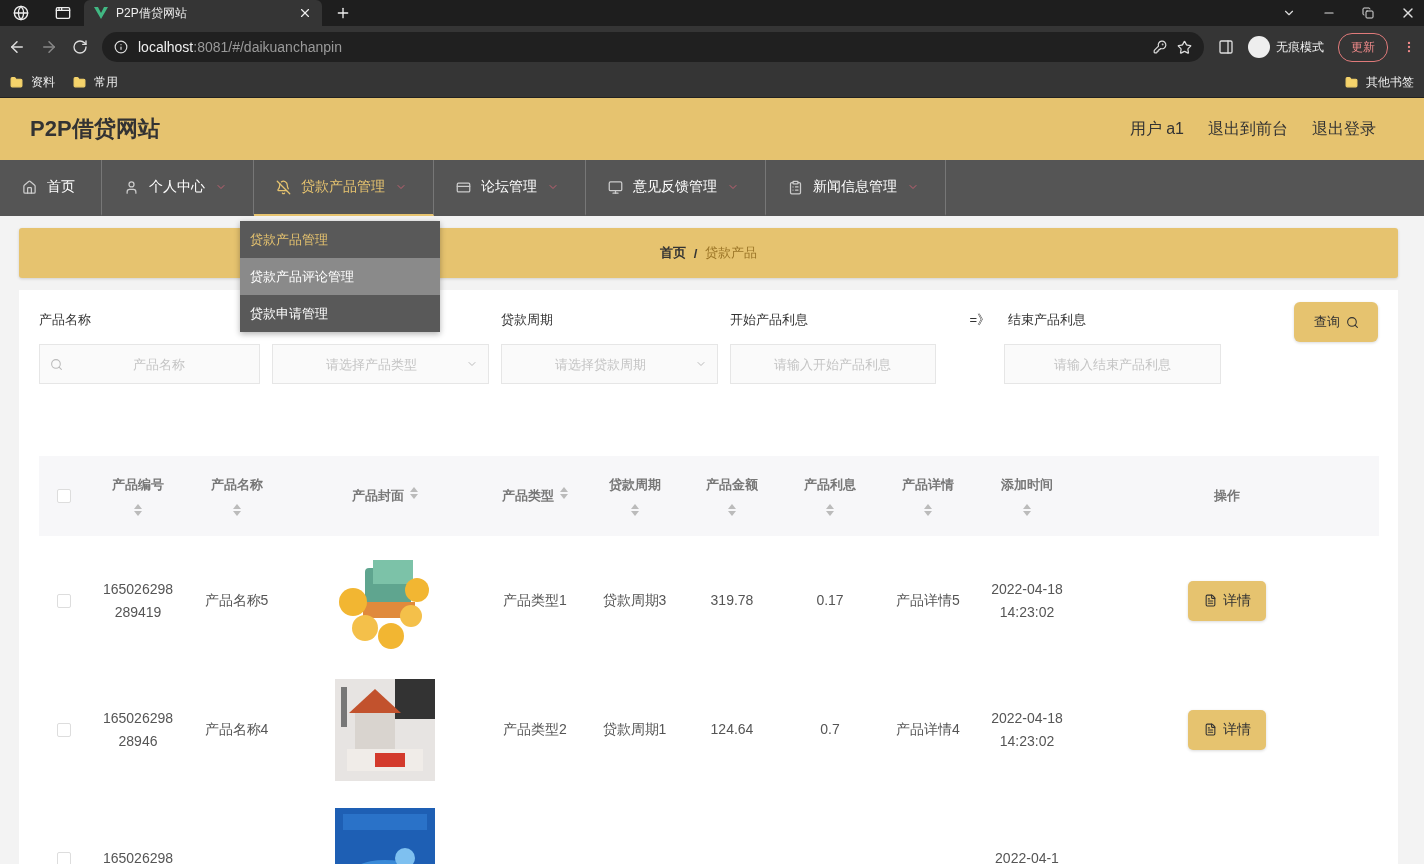 This screenshot has width=1424, height=864. I want to click on key-icon, so click(1160, 47).